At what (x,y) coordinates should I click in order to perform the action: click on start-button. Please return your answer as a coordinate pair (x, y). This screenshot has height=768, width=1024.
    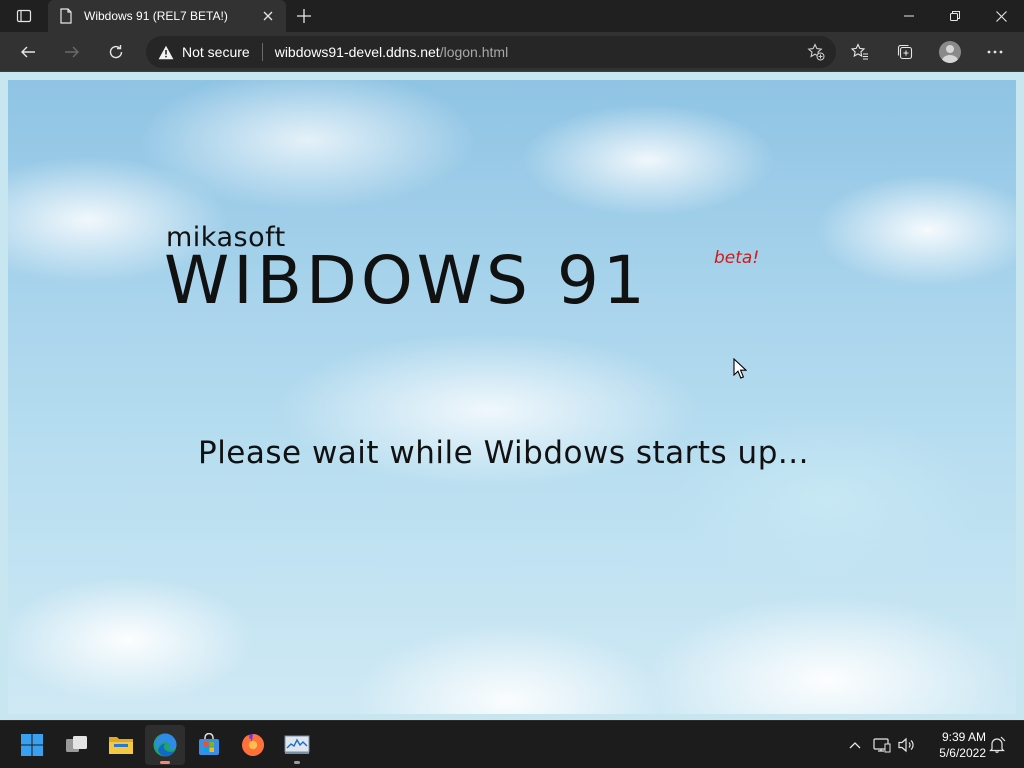
    Looking at the image, I should click on (32, 745).